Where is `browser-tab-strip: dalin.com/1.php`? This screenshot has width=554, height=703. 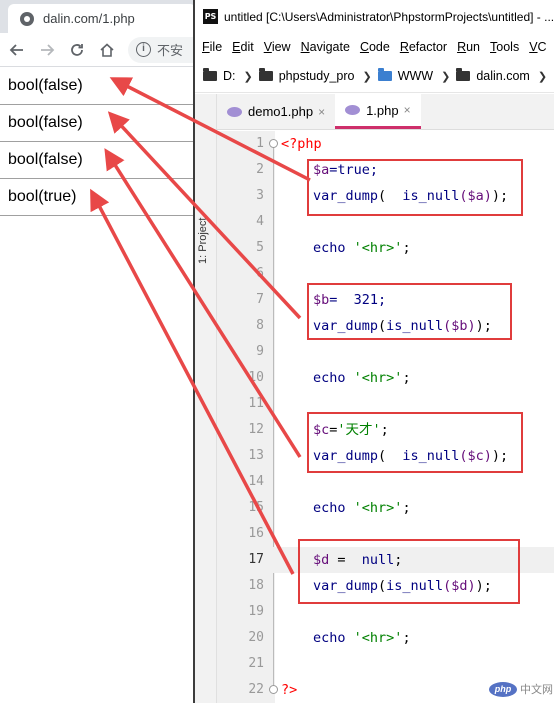 browser-tab-strip: dalin.com/1.php is located at coordinates (98, 16).